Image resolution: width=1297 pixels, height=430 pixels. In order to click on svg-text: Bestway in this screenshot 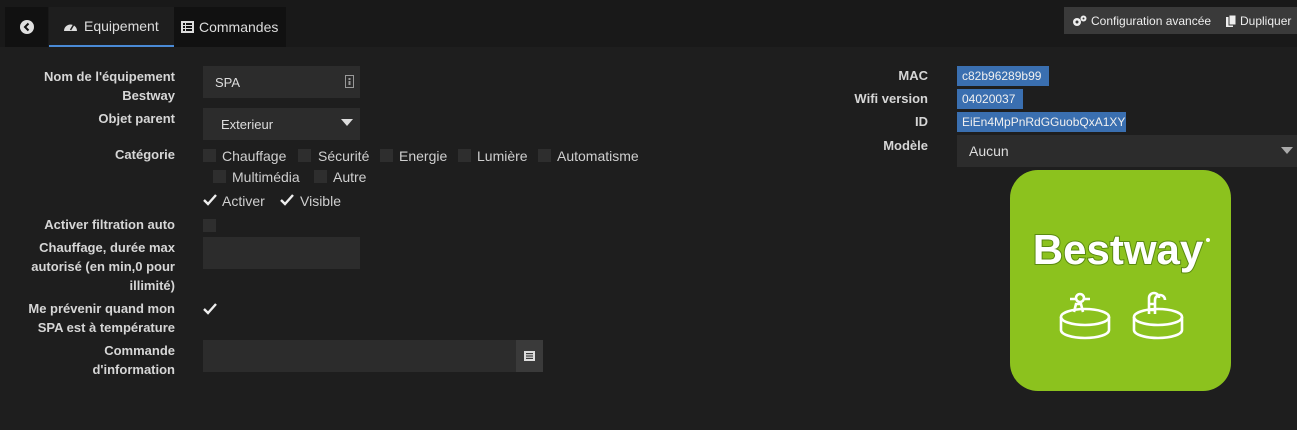, I will do `click(1118, 249)`.